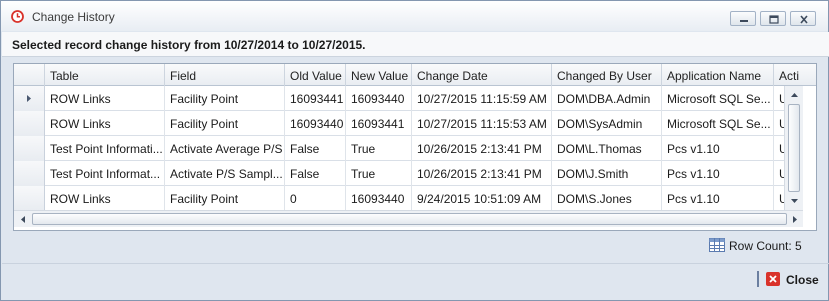  Describe the element at coordinates (225, 75) in the screenshot. I see `column-header-field: Field` at that location.